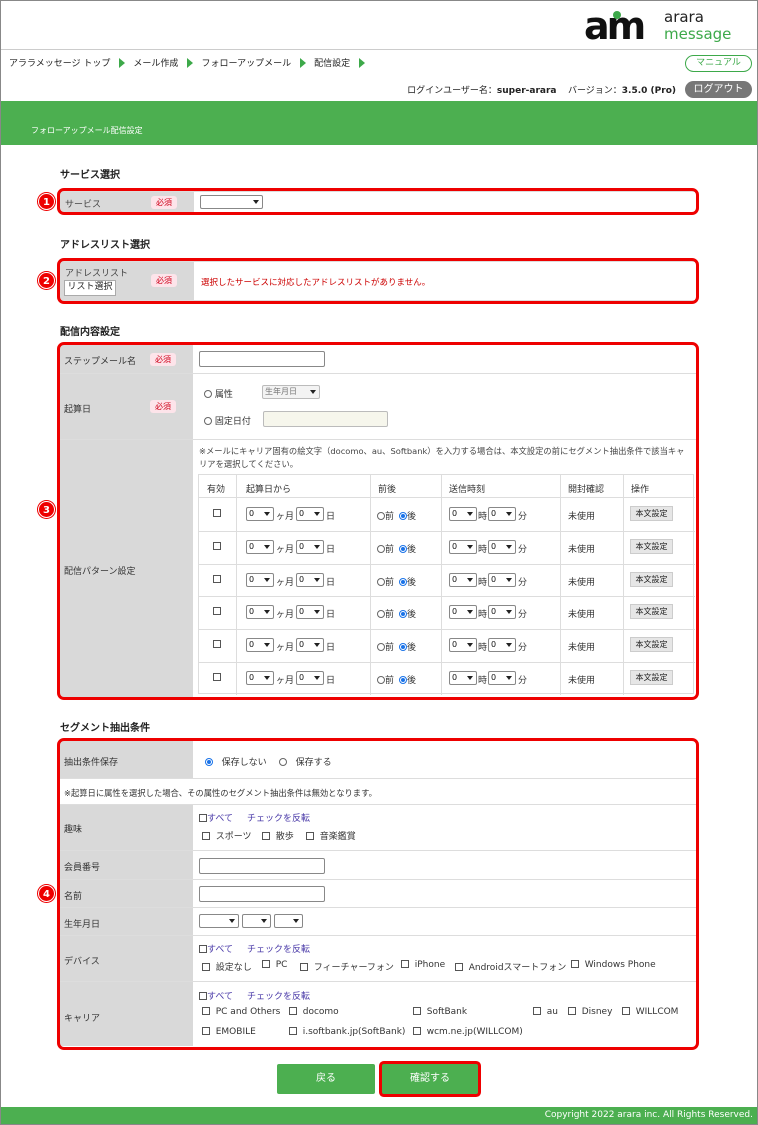  Describe the element at coordinates (90, 175) in the screenshot. I see `section-title-service: サービス選択` at that location.